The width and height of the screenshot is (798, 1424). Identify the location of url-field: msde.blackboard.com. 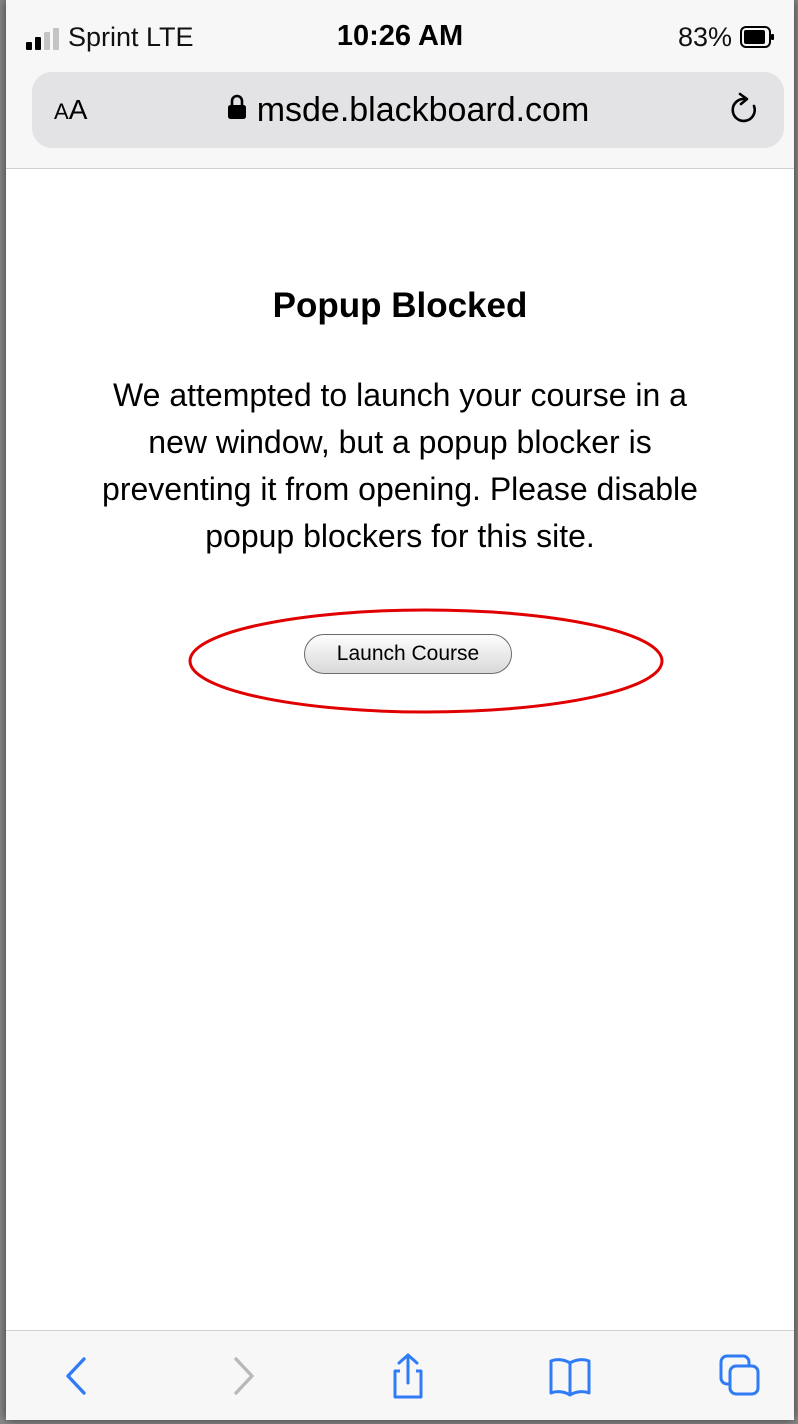
(408, 110).